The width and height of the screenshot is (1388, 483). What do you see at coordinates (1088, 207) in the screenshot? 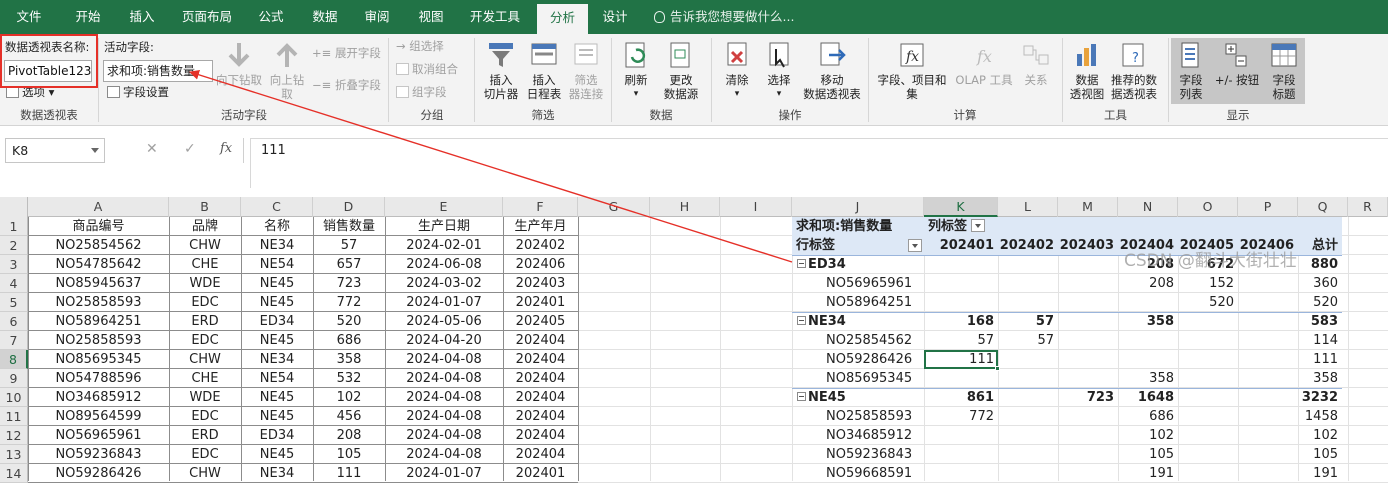
I see `column-header-m: M` at bounding box center [1088, 207].